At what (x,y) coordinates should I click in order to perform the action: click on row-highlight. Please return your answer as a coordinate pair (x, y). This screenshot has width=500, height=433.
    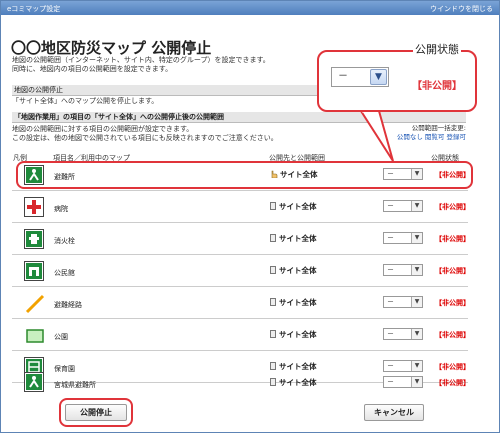
    Looking at the image, I should click on (244, 175).